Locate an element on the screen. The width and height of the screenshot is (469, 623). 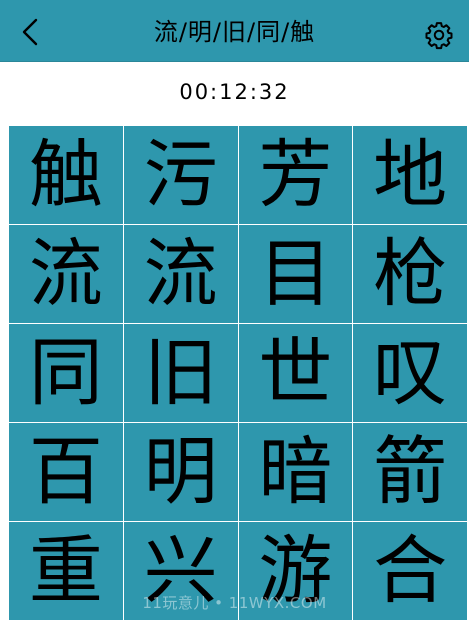
grid-cell: 合 is located at coordinates (410, 571).